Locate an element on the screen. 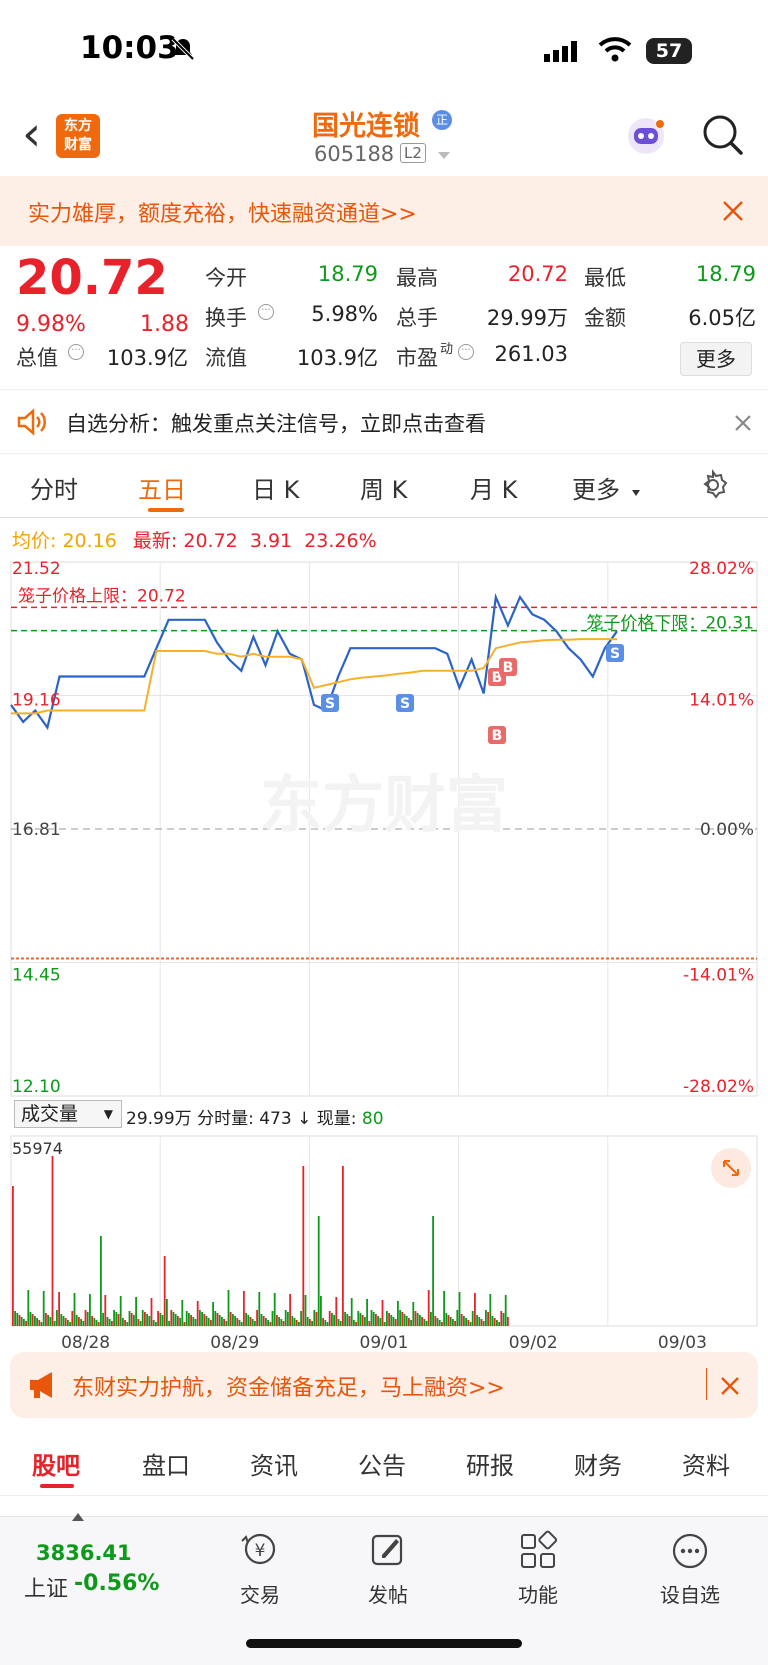 This screenshot has height=1665, width=768. tab-announcement: 公告 is located at coordinates (382, 1463).